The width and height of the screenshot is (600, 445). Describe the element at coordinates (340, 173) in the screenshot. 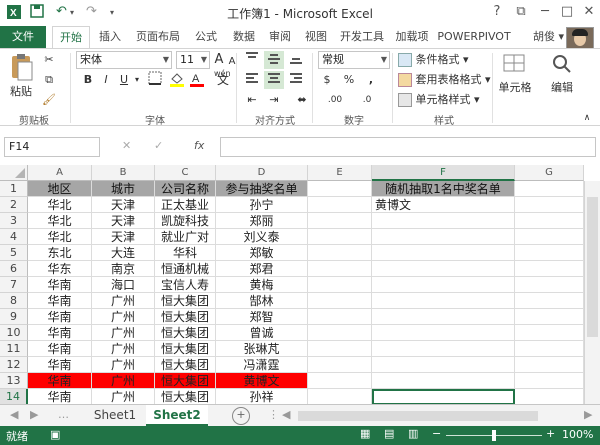

I see `column-header-e: E` at that location.